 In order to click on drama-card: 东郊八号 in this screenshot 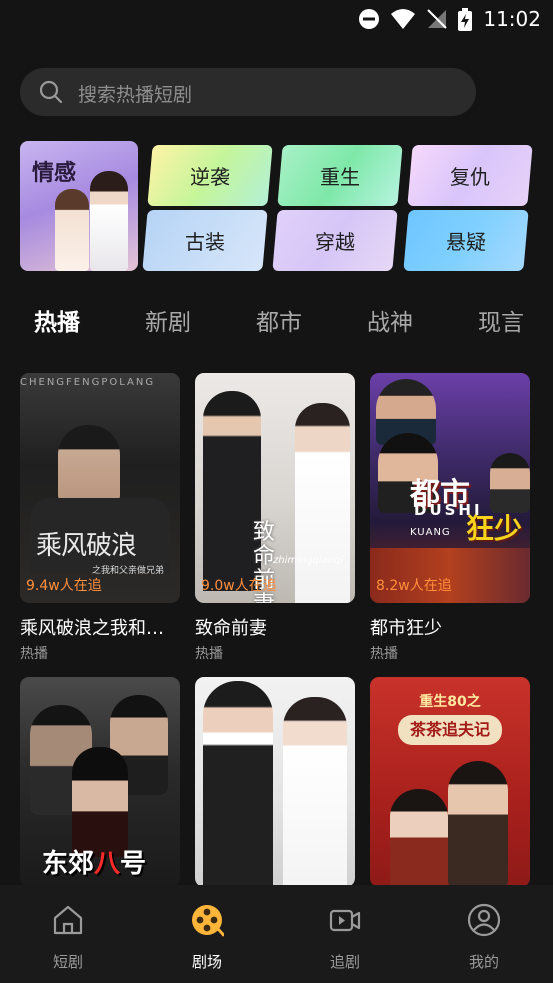, I will do `click(100, 782)`.